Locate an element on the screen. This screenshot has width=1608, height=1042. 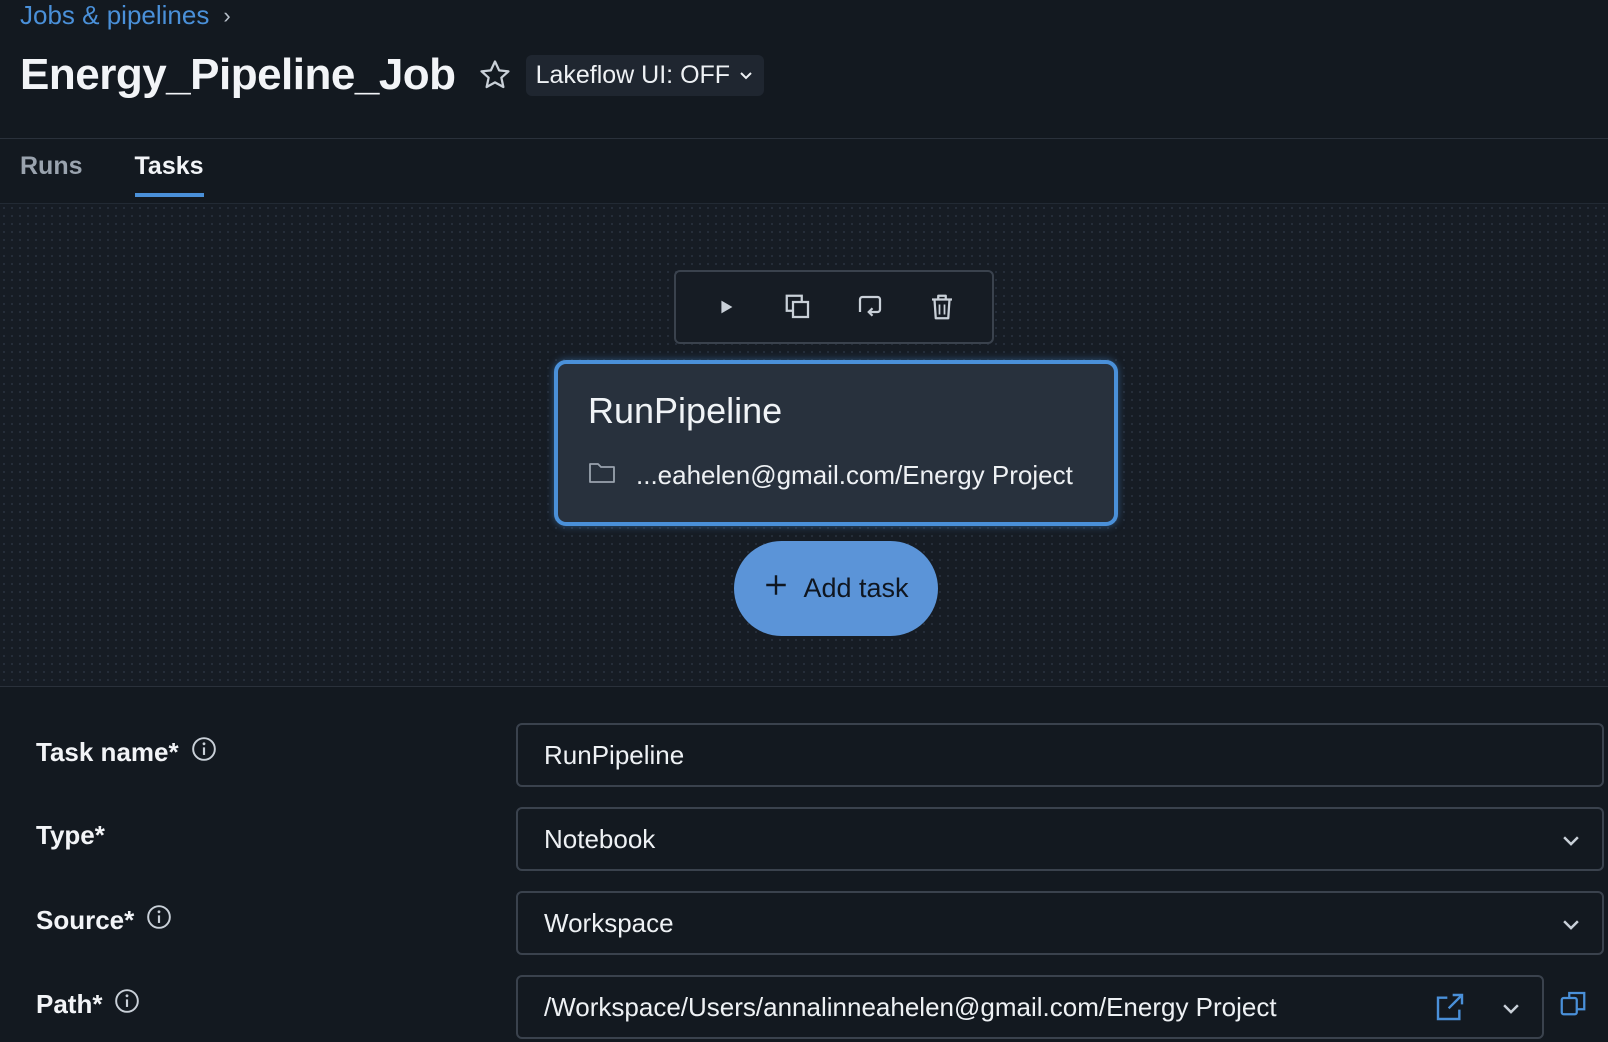
task-node-path: ...eahelen@gmail.com/Energy Project is located at coordinates (830, 475).